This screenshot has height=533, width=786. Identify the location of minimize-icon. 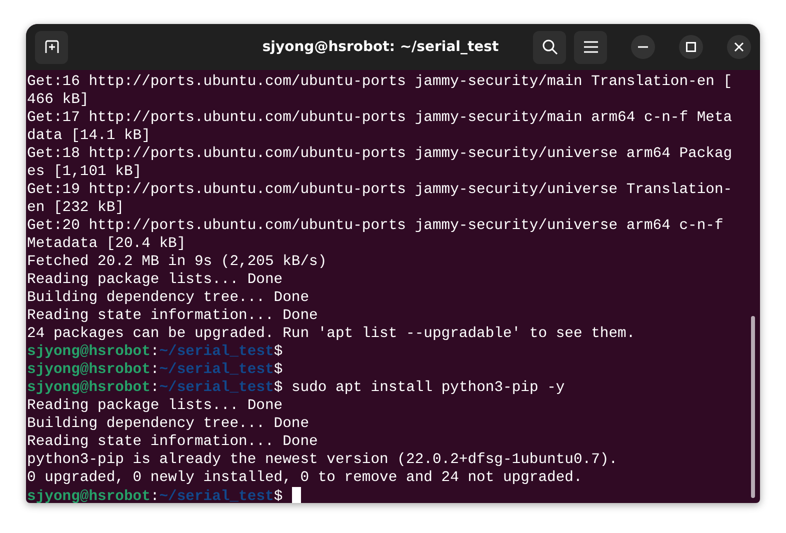
(643, 47).